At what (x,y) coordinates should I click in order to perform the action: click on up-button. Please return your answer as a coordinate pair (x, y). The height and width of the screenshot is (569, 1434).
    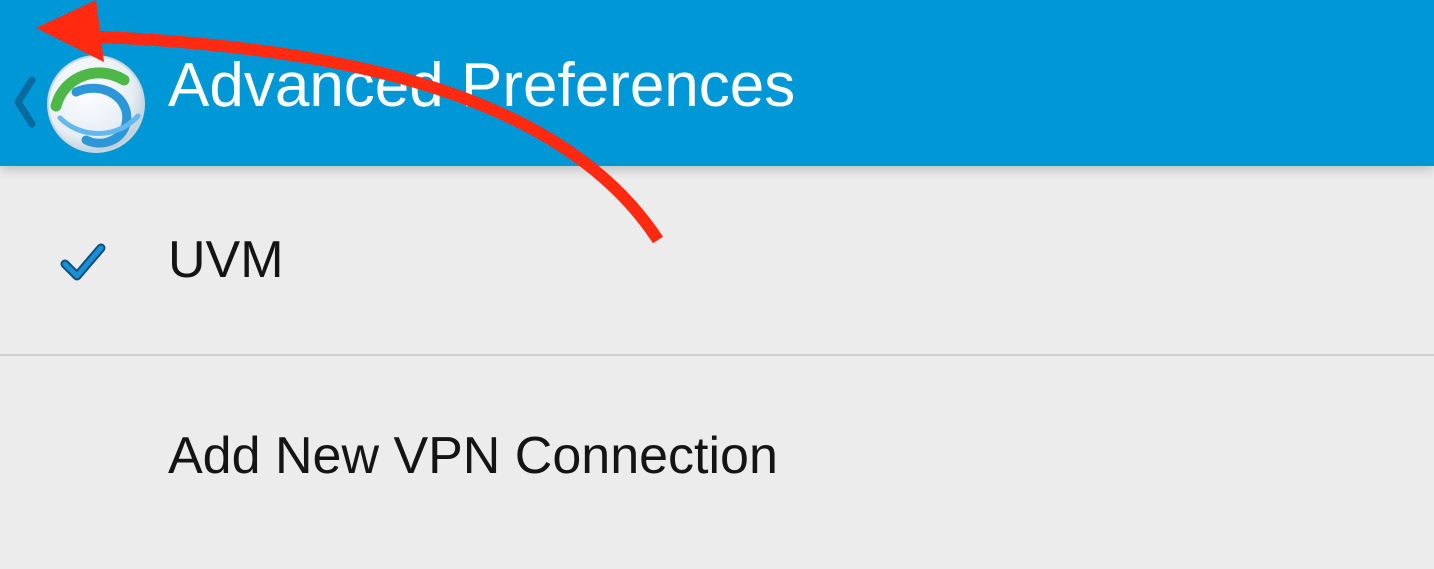
    Looking at the image, I should click on (75, 86).